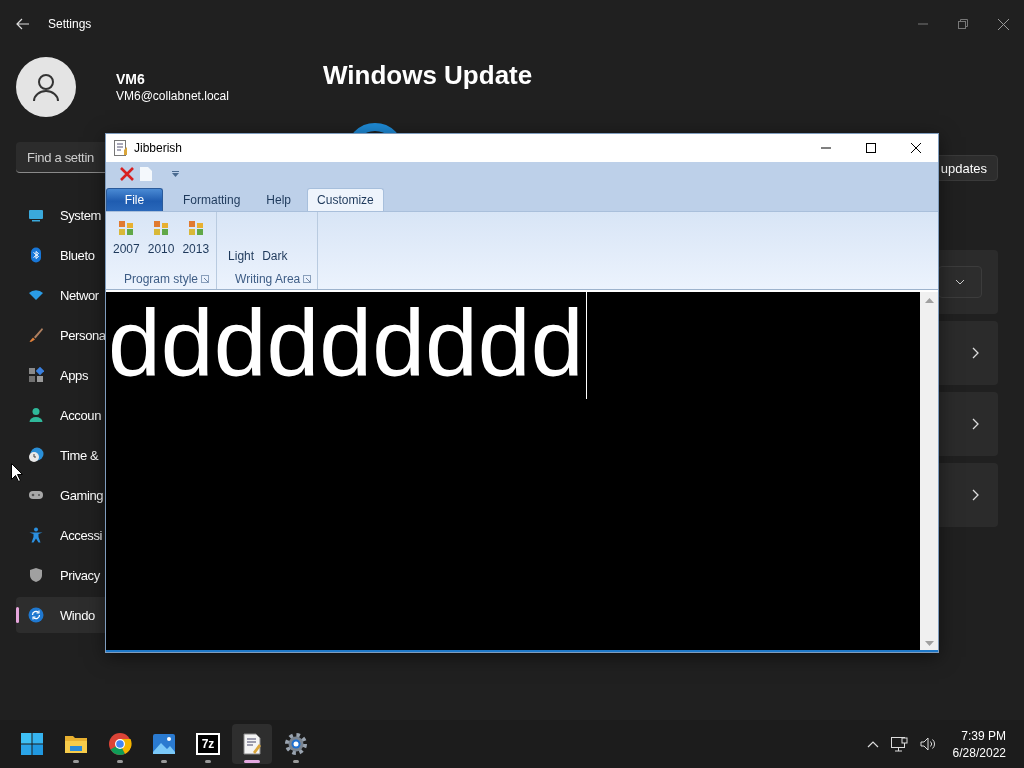 Image resolution: width=1024 pixels, height=768 pixels. Describe the element at coordinates (161, 243) in the screenshot. I see `style-button: 2010` at that location.